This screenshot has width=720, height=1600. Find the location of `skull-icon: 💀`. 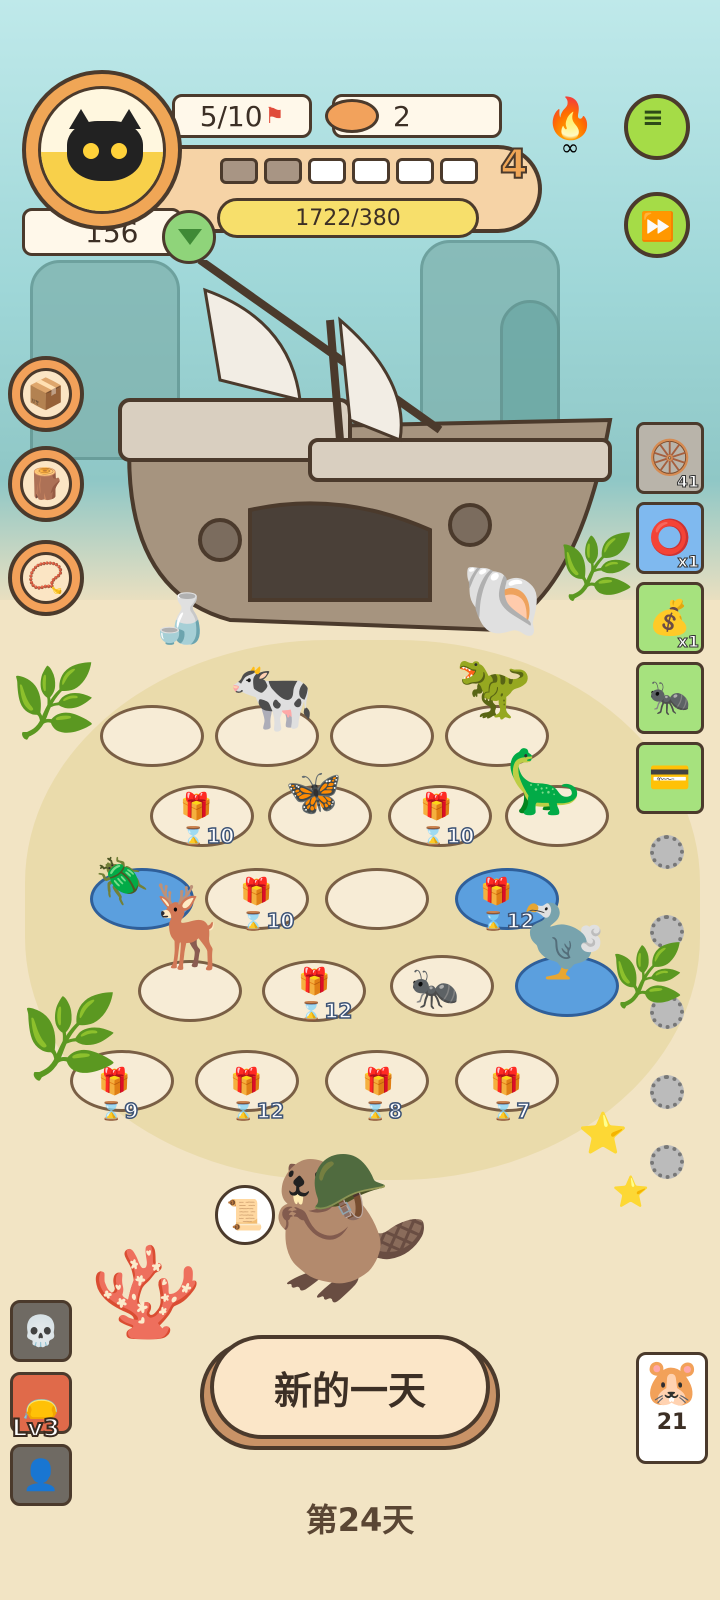

skull-icon: 💀 is located at coordinates (41, 1331).